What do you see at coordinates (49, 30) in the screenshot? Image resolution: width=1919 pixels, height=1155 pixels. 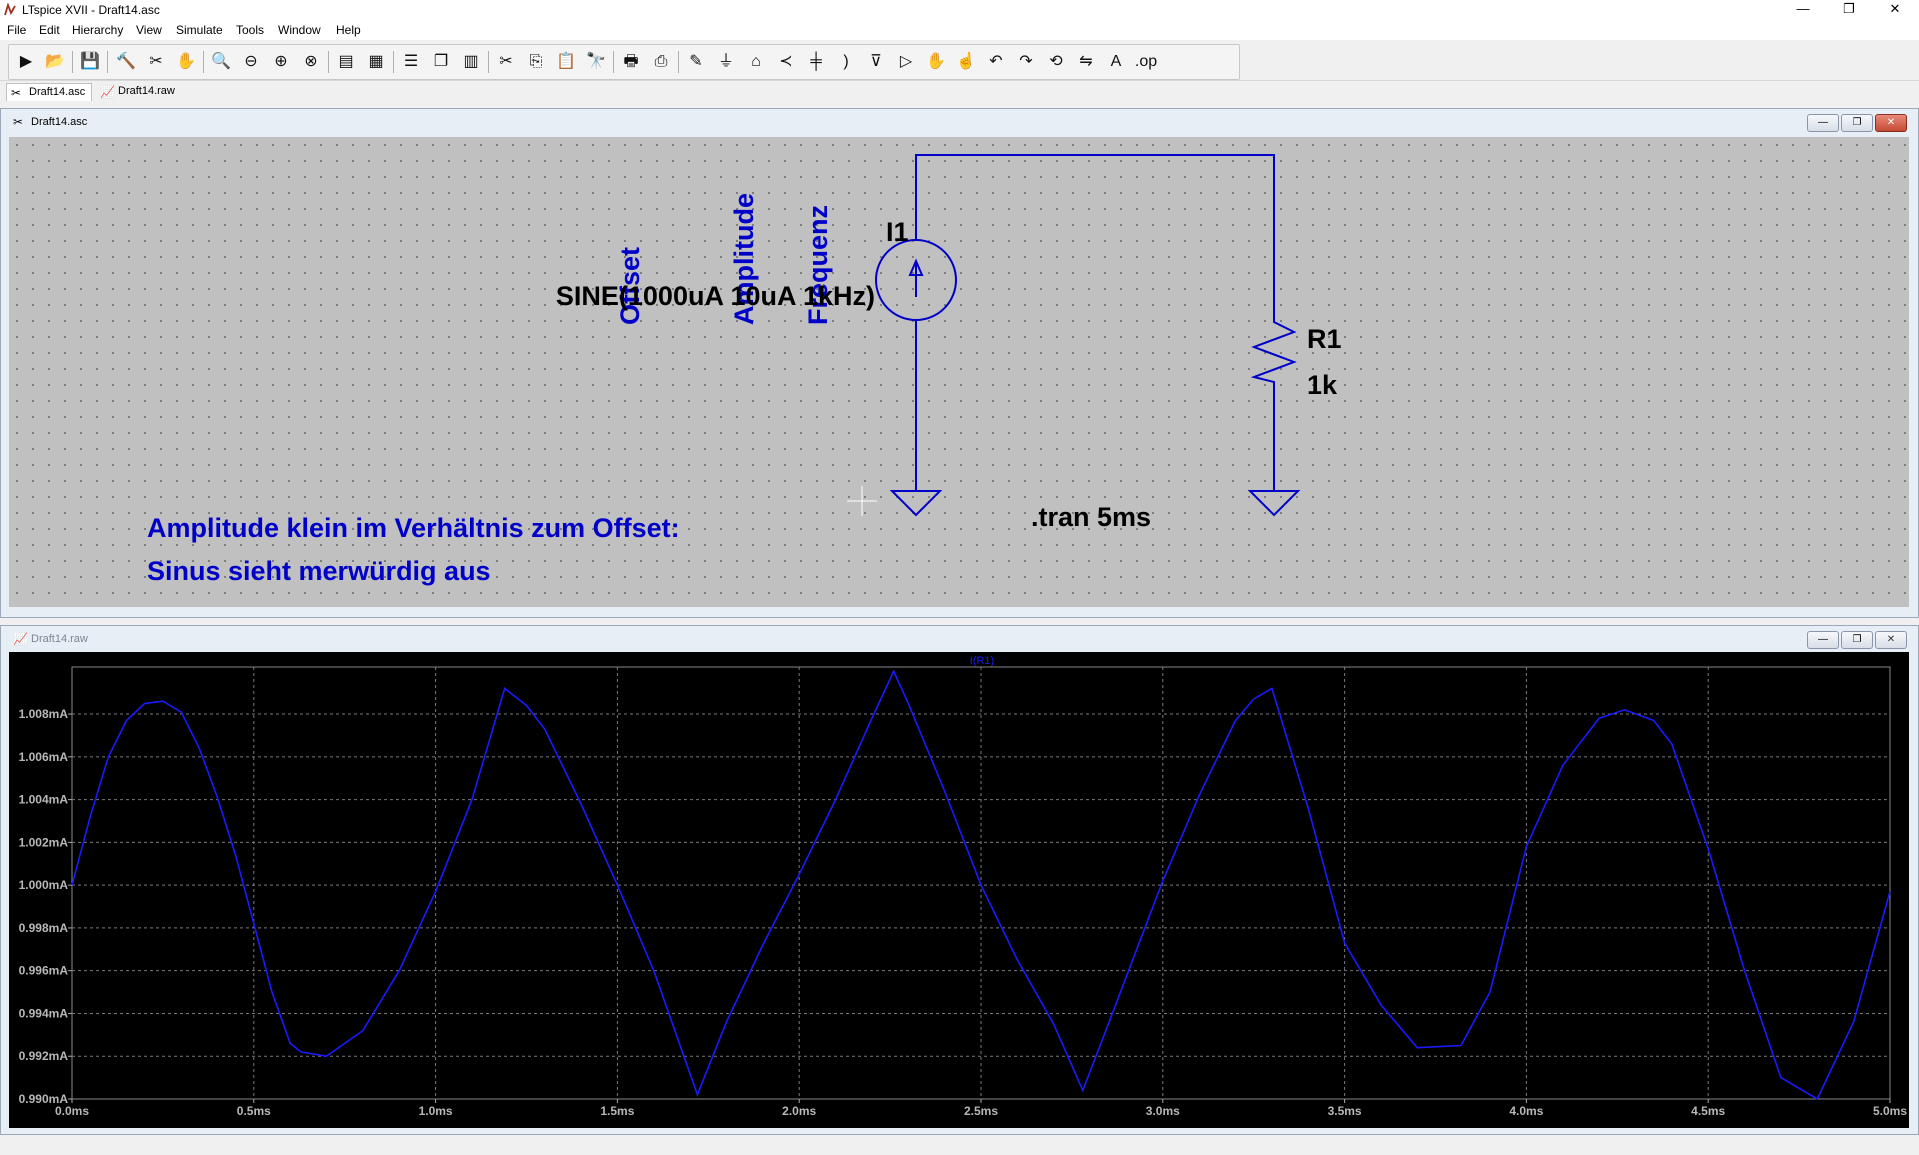 I see `menu-edit: Edit` at bounding box center [49, 30].